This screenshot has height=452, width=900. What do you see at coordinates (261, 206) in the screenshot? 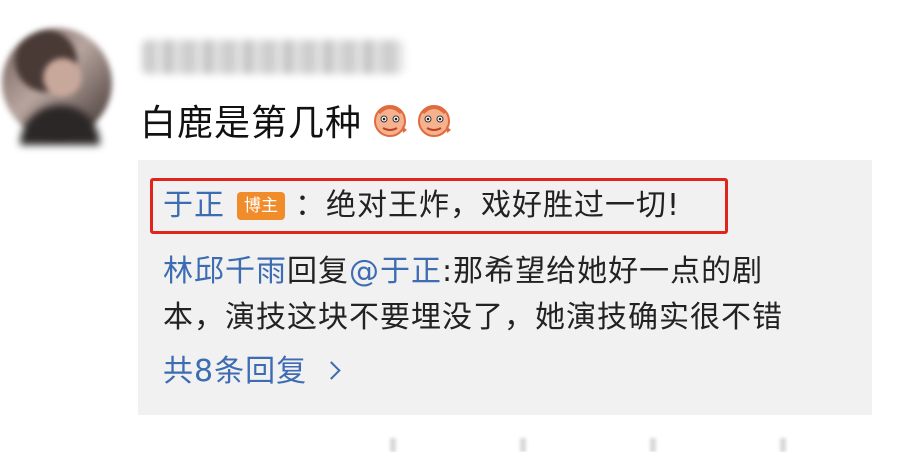
I see `blogger-badge: 博主` at bounding box center [261, 206].